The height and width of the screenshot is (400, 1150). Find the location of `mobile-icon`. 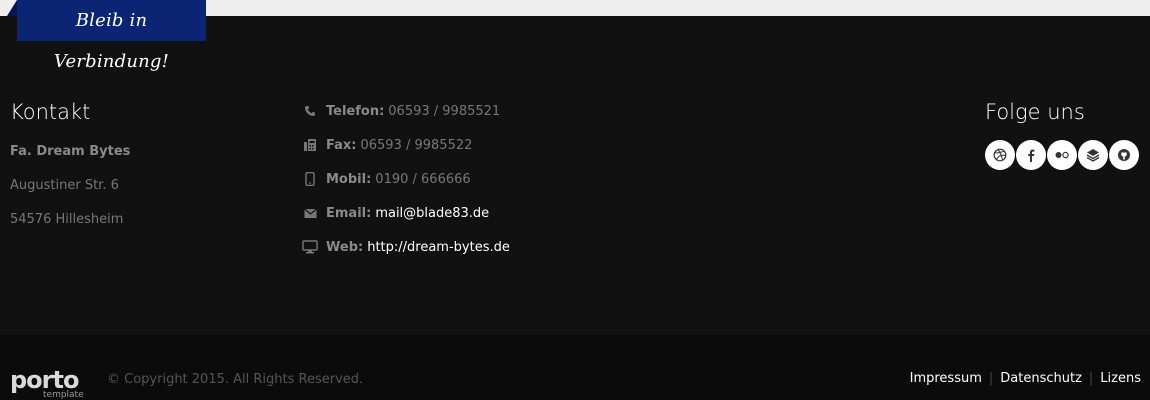

mobile-icon is located at coordinates (310, 179).